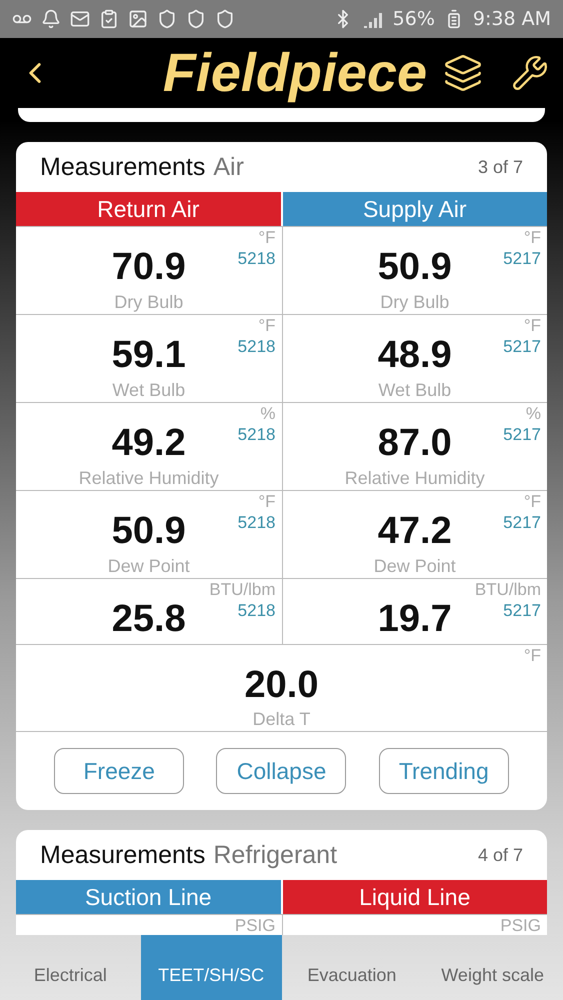 This screenshot has height=1000, width=563. What do you see at coordinates (80, 19) in the screenshot?
I see `mail-icon` at bounding box center [80, 19].